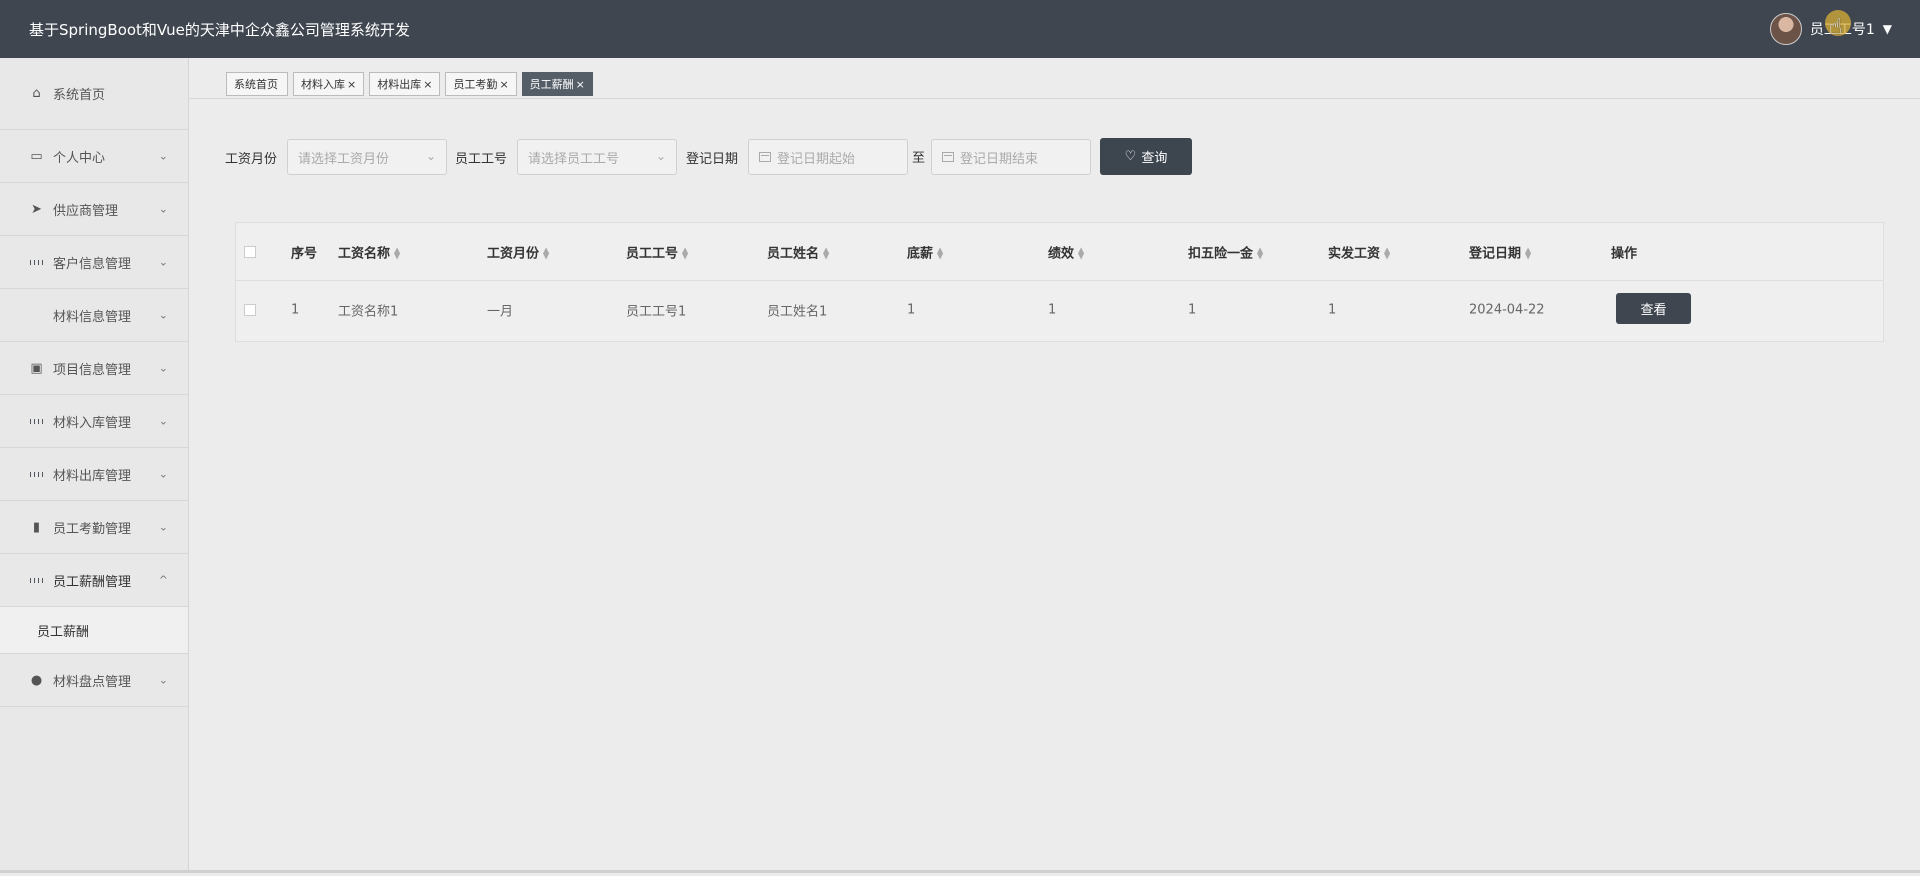 Image resolution: width=1920 pixels, height=876 pixels. What do you see at coordinates (1785, 29) in the screenshot?
I see `user-avatar-icon` at bounding box center [1785, 29].